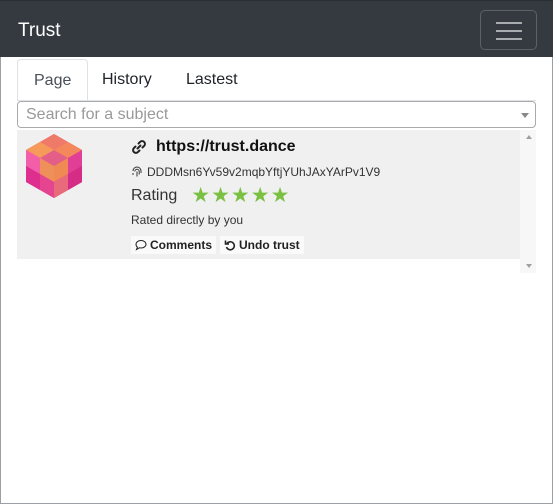  I want to click on tab-lastest: Lastest, so click(212, 80).